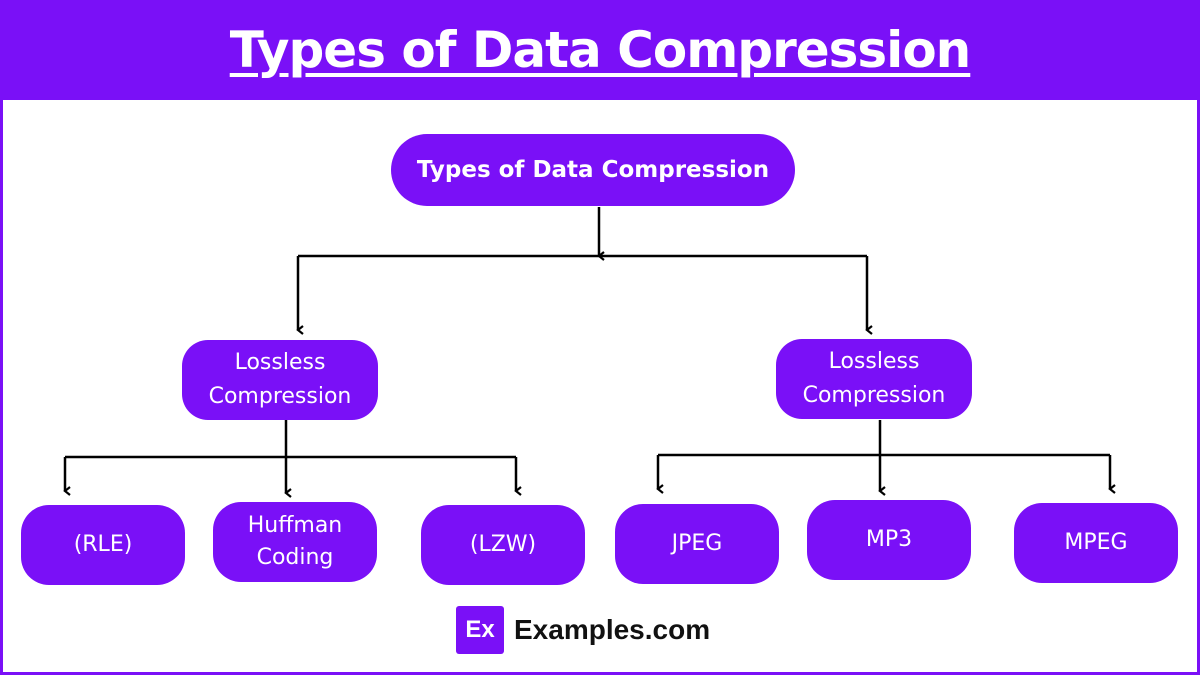 The image size is (1200, 675). What do you see at coordinates (480, 630) in the screenshot?
I see `brand-logo-icon: Ex` at bounding box center [480, 630].